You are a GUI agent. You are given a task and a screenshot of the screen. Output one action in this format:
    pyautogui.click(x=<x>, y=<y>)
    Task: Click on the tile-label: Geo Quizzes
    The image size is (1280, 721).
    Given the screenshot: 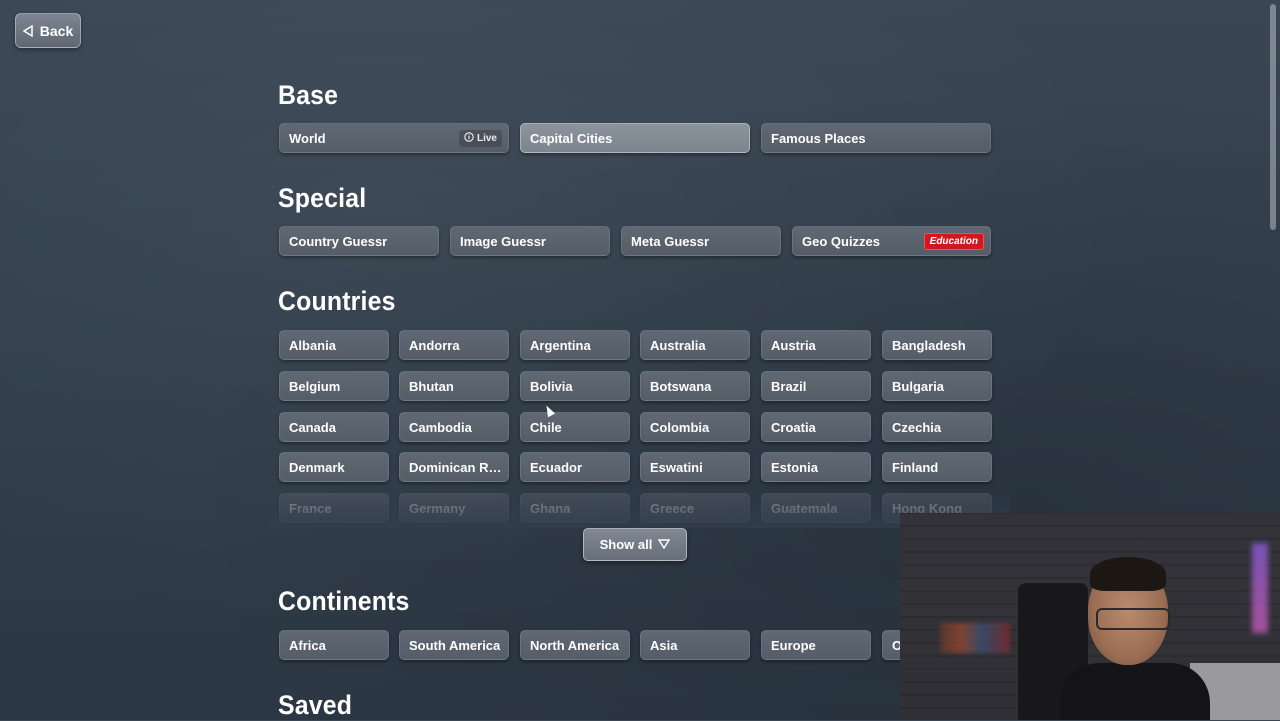 What is the action you would take?
    pyautogui.click(x=841, y=241)
    